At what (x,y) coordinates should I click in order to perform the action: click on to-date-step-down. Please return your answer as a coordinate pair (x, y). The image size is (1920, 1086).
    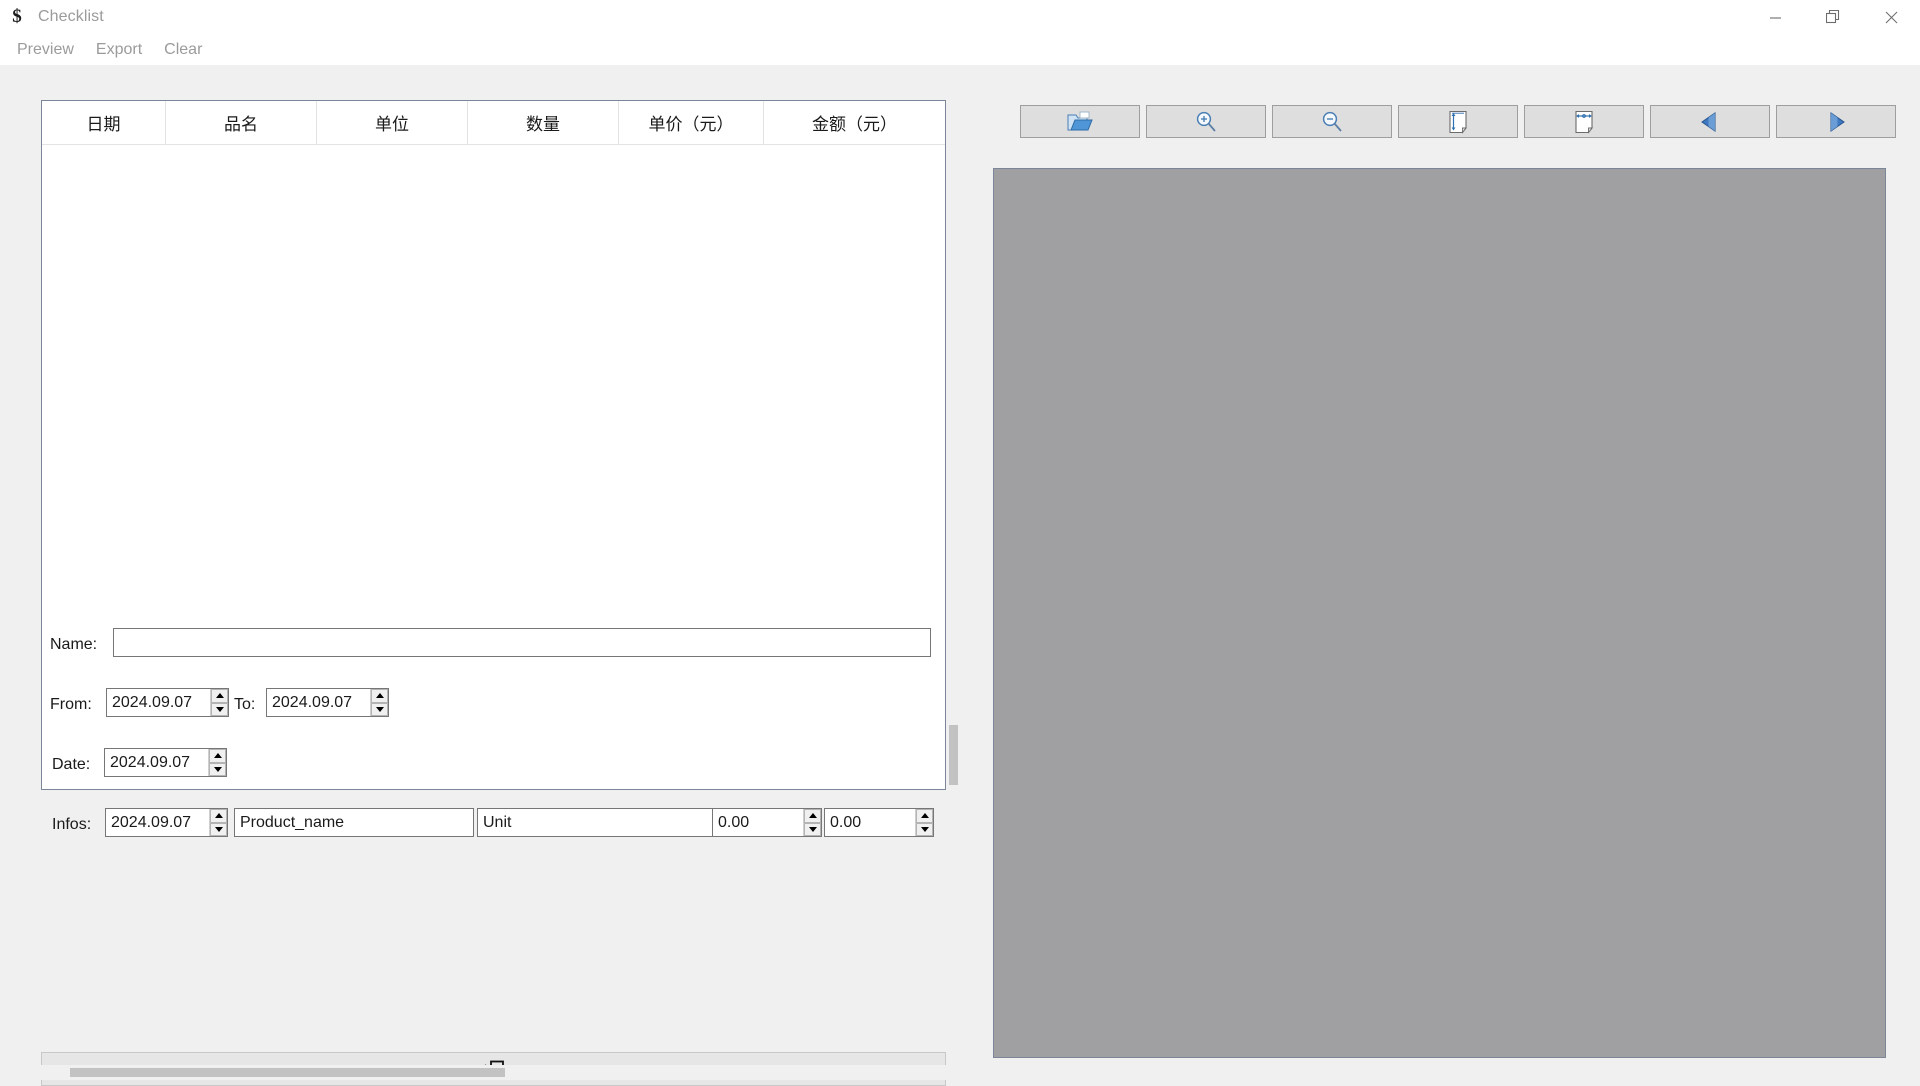
    Looking at the image, I should click on (379, 709).